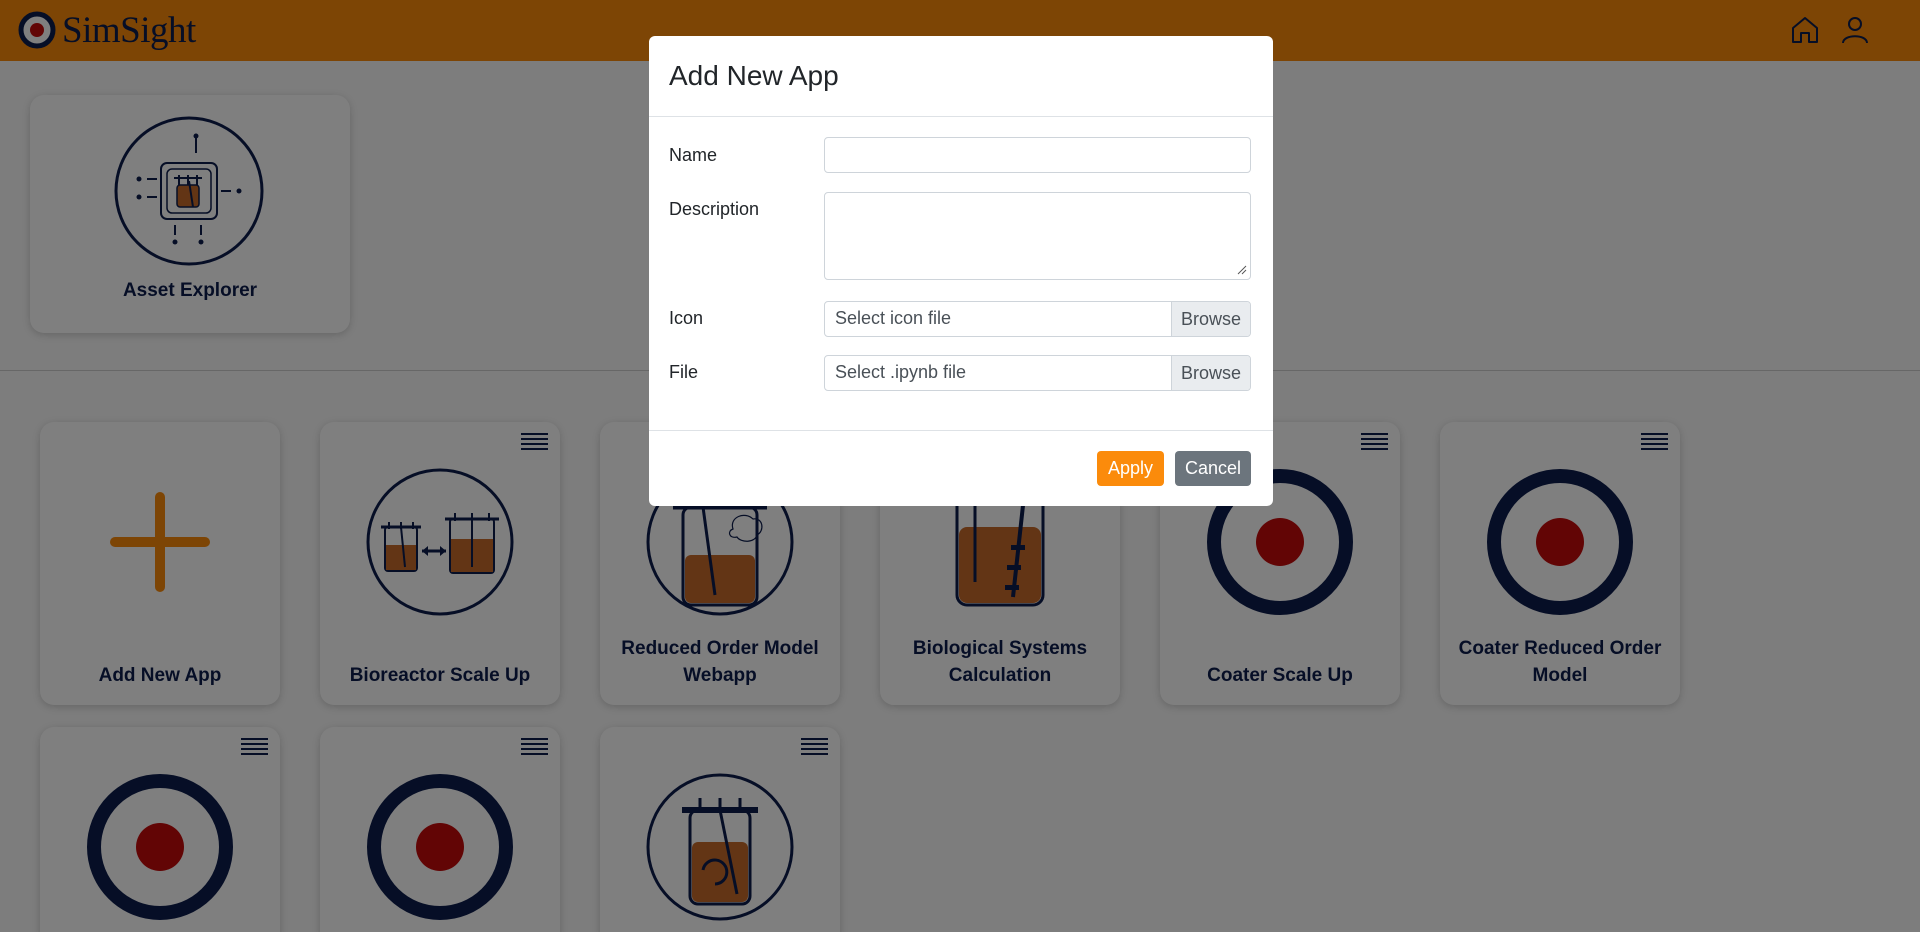  Describe the element at coordinates (961, 468) in the screenshot. I see `modal-footer: Apply Cancel` at that location.